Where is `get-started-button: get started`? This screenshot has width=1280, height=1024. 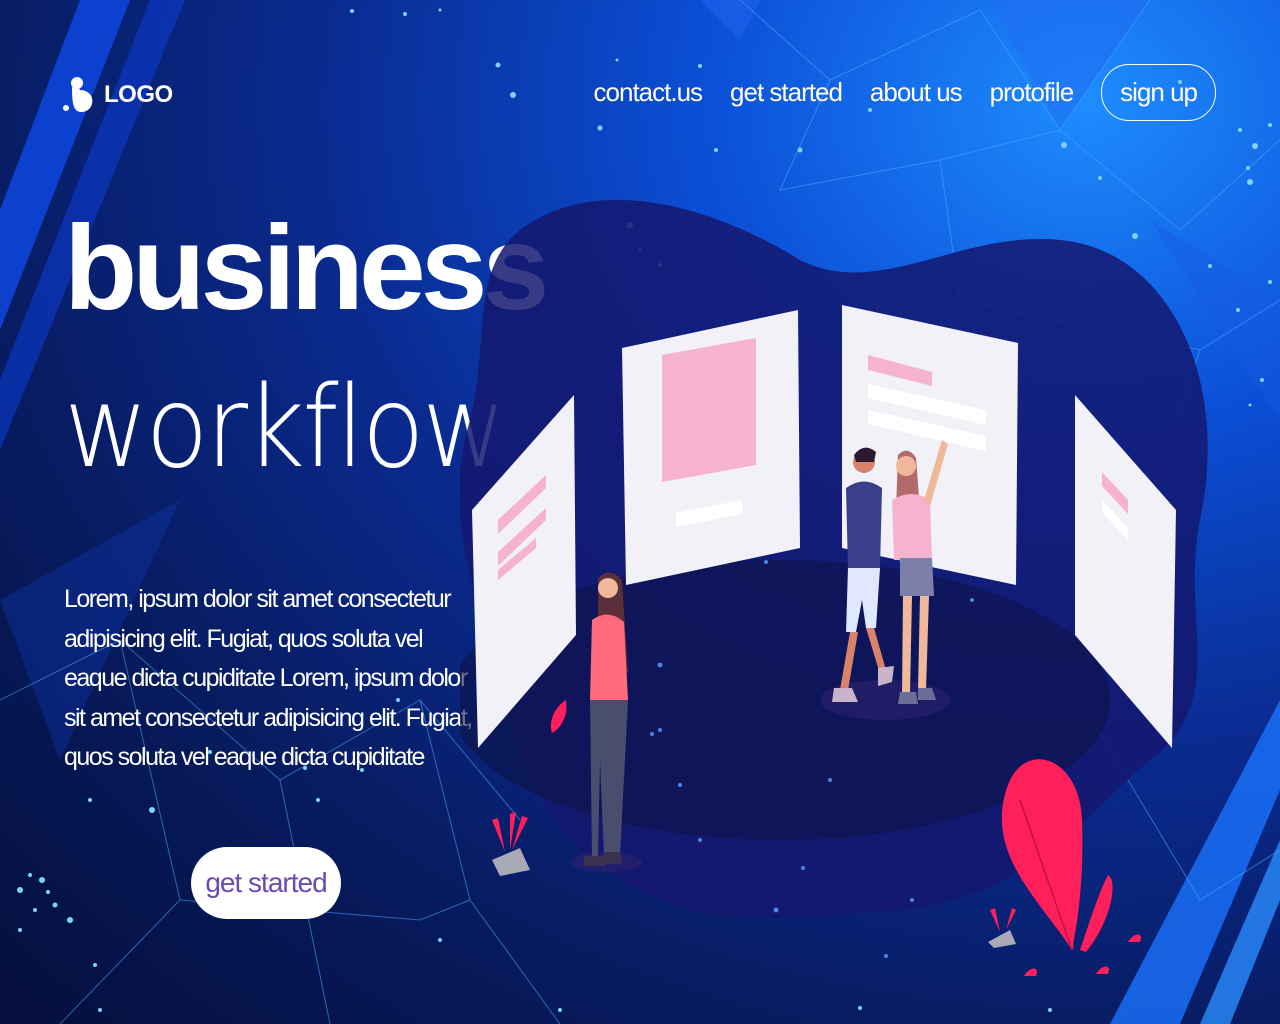
get-started-button: get started is located at coordinates (266, 883).